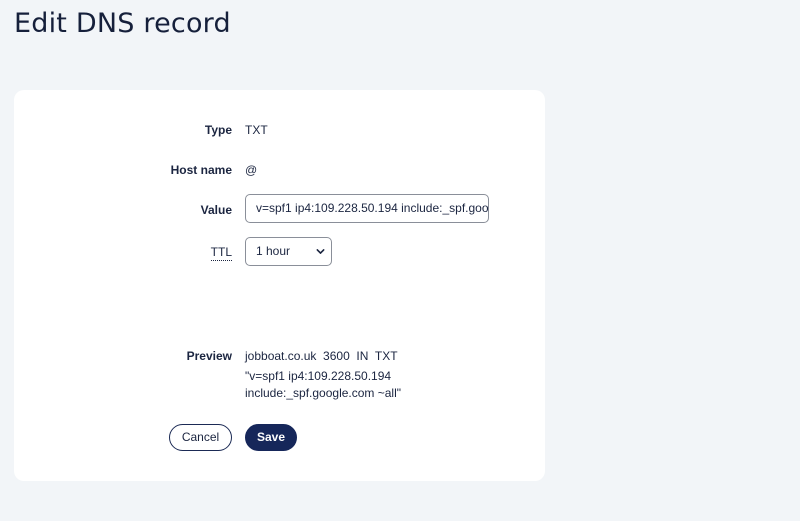 The image size is (800, 521). I want to click on type-label: Type, so click(218, 130).